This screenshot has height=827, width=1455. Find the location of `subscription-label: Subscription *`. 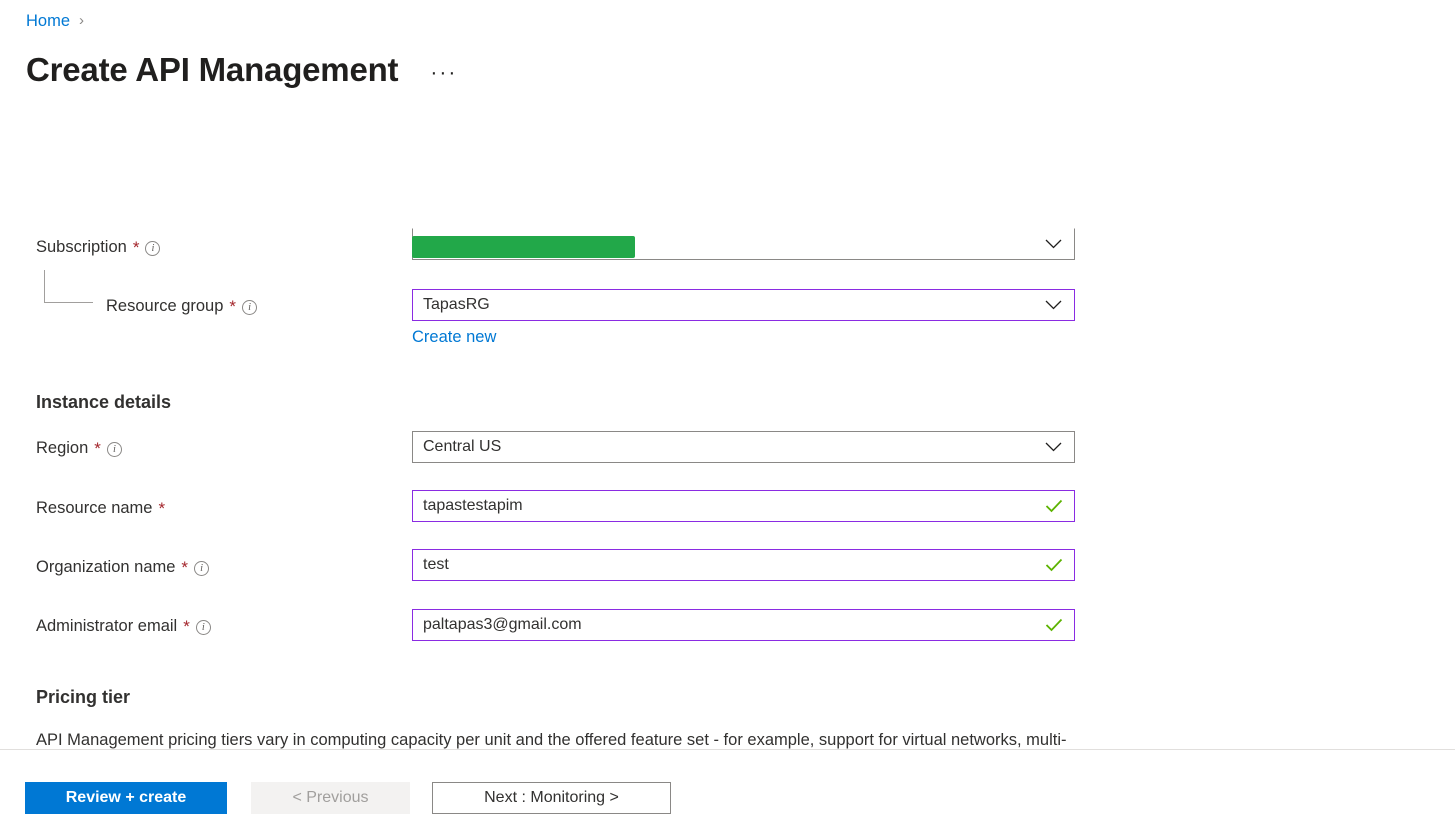

subscription-label: Subscription * is located at coordinates (98, 247).